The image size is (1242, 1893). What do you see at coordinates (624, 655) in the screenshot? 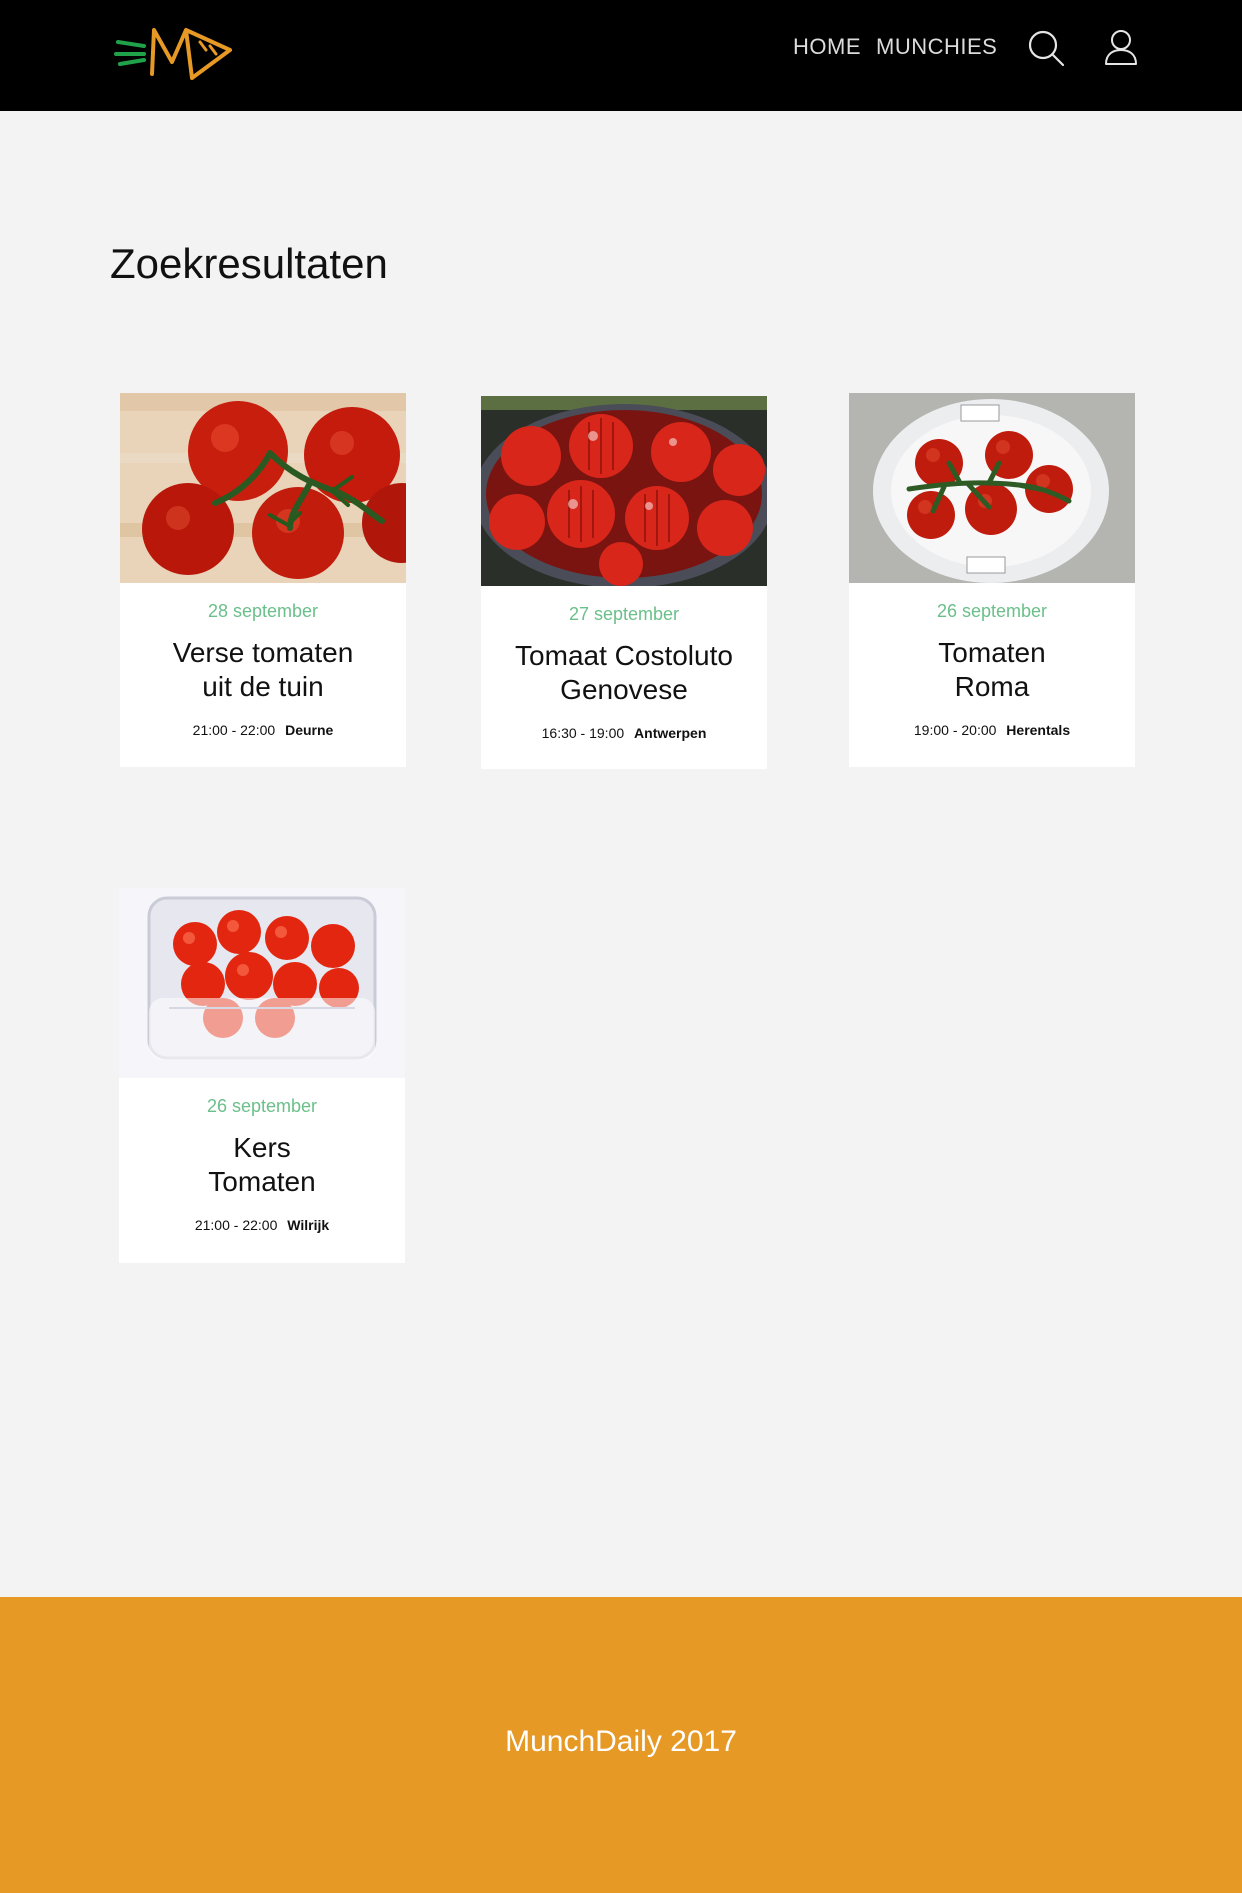
I see `card-title-line1: Tomaat Costoluto` at bounding box center [624, 655].